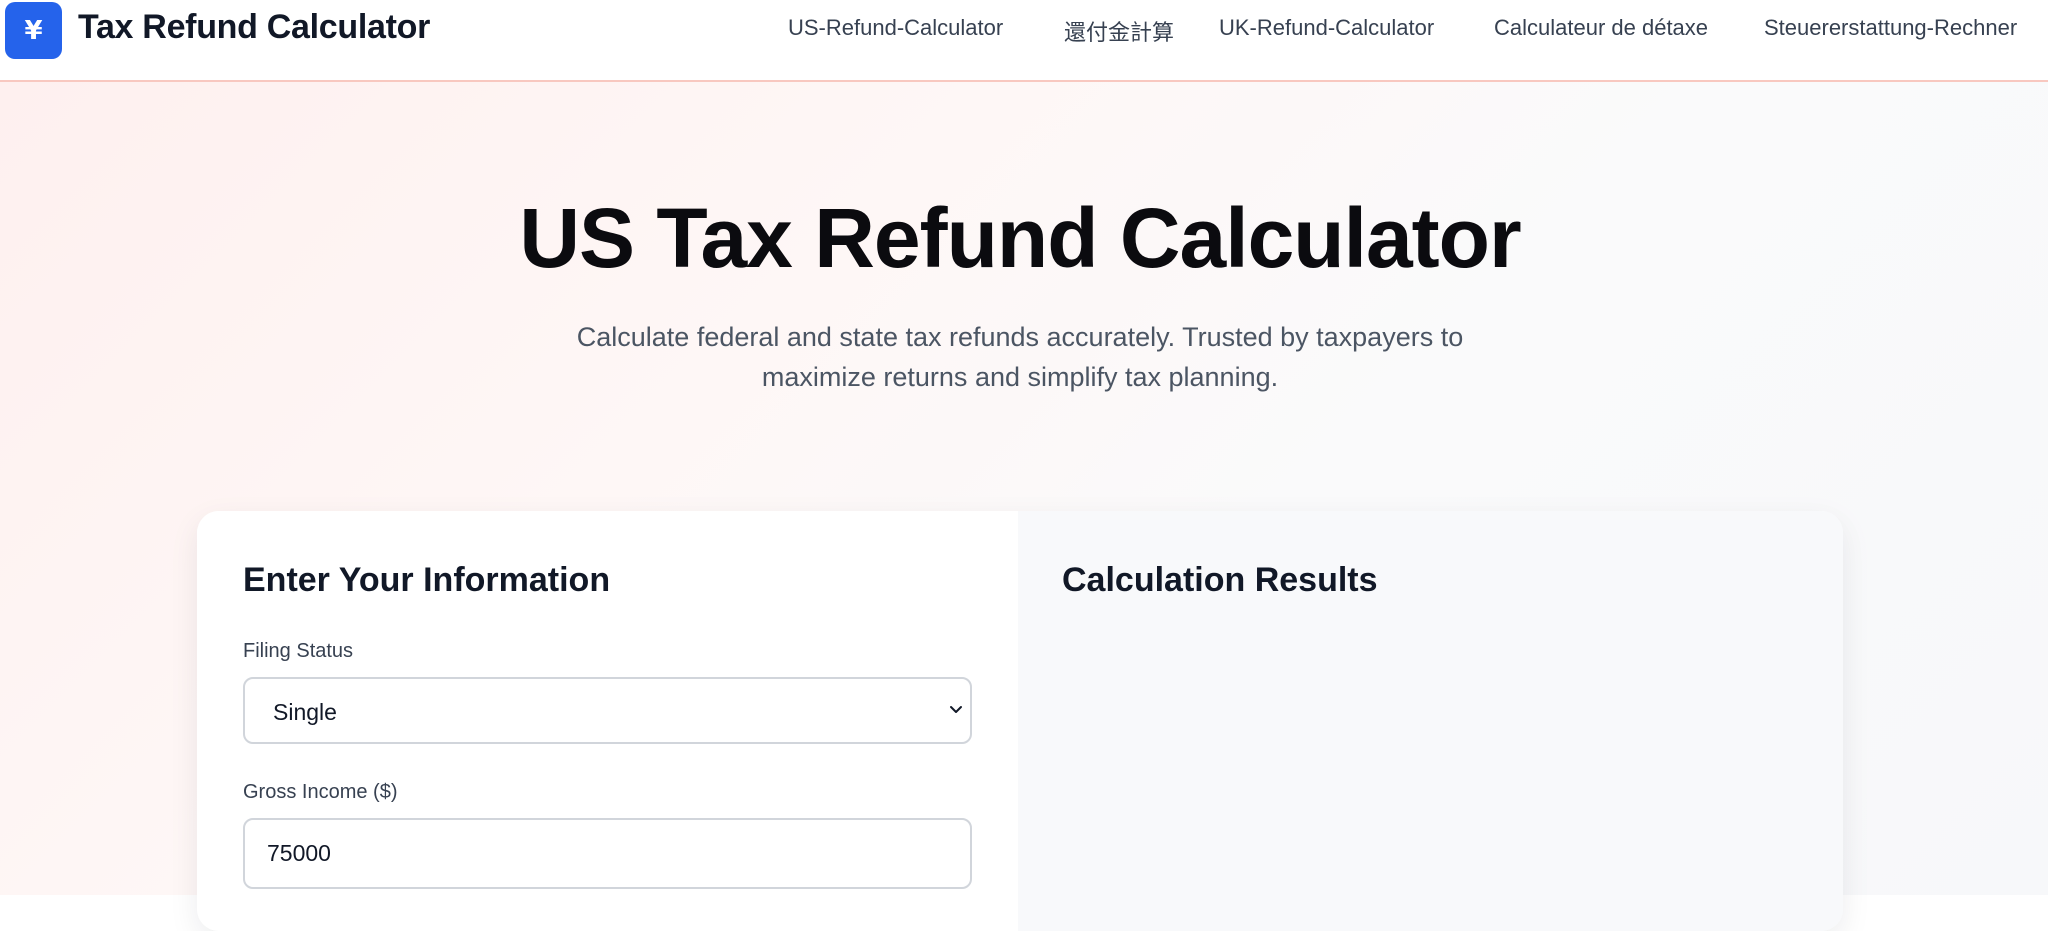 The height and width of the screenshot is (931, 2048). What do you see at coordinates (427, 580) in the screenshot?
I see `input-section-title: Enter Your Information` at bounding box center [427, 580].